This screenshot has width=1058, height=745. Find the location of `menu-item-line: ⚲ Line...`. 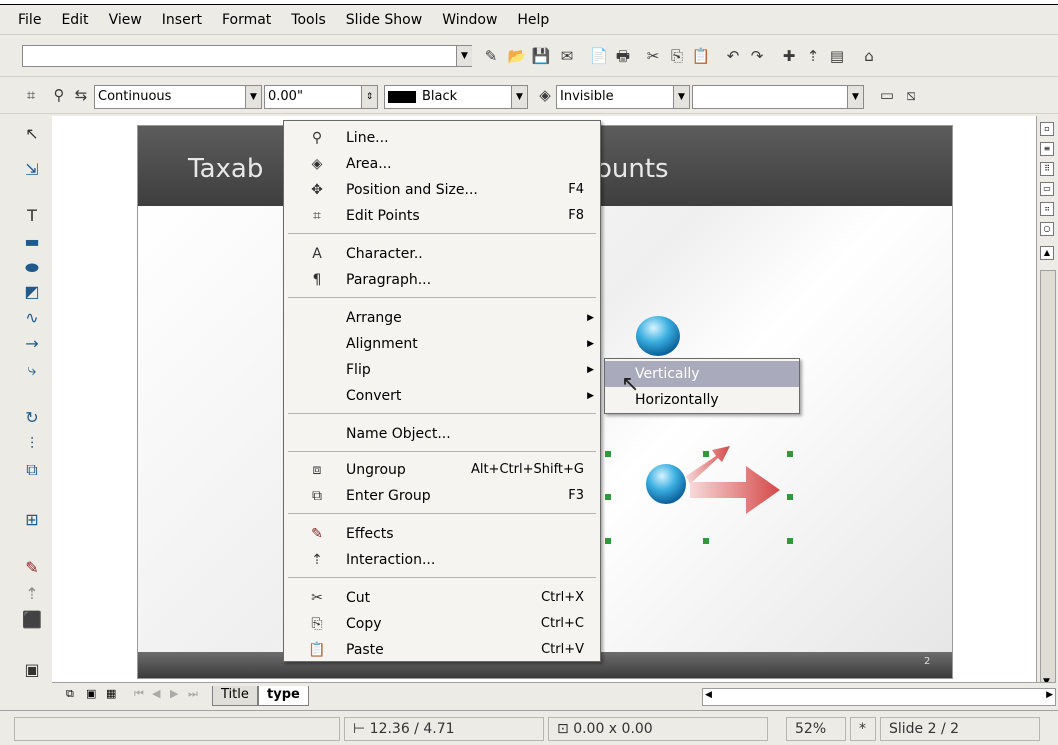

menu-item-line: ⚲ Line... is located at coordinates (442, 138).